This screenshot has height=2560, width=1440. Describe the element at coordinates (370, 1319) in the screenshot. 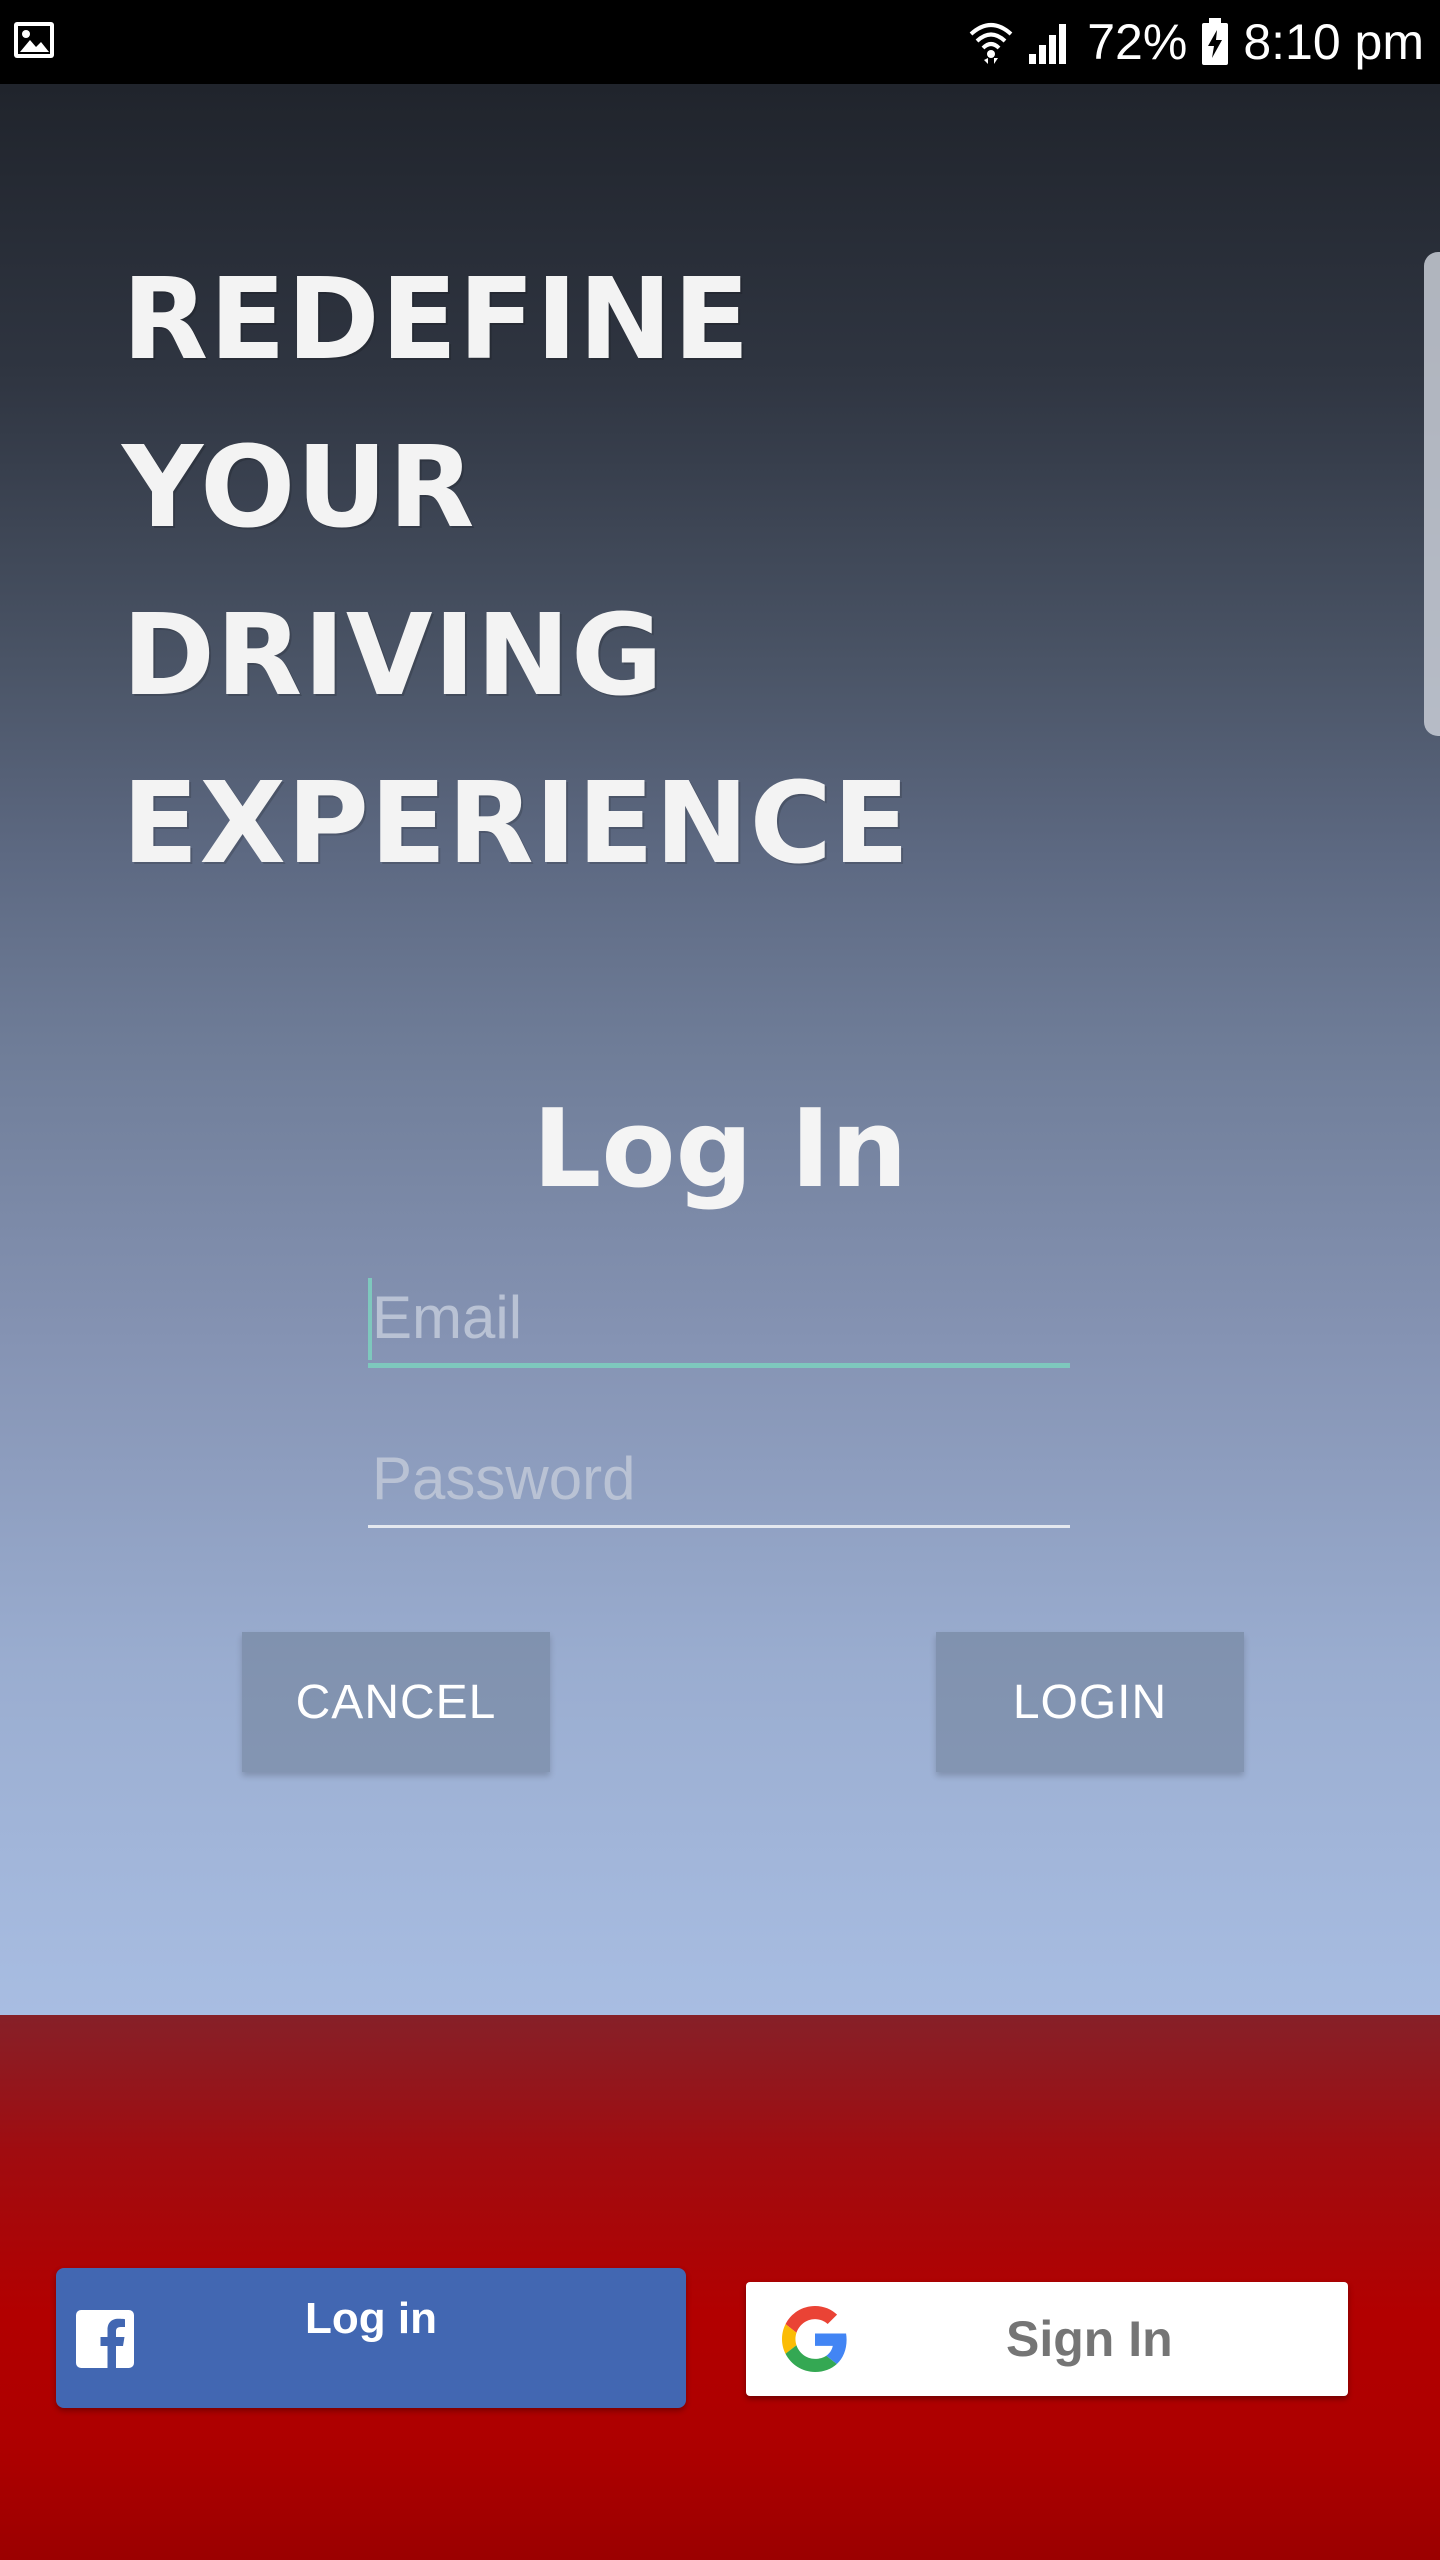

I see `text-cursor` at that location.